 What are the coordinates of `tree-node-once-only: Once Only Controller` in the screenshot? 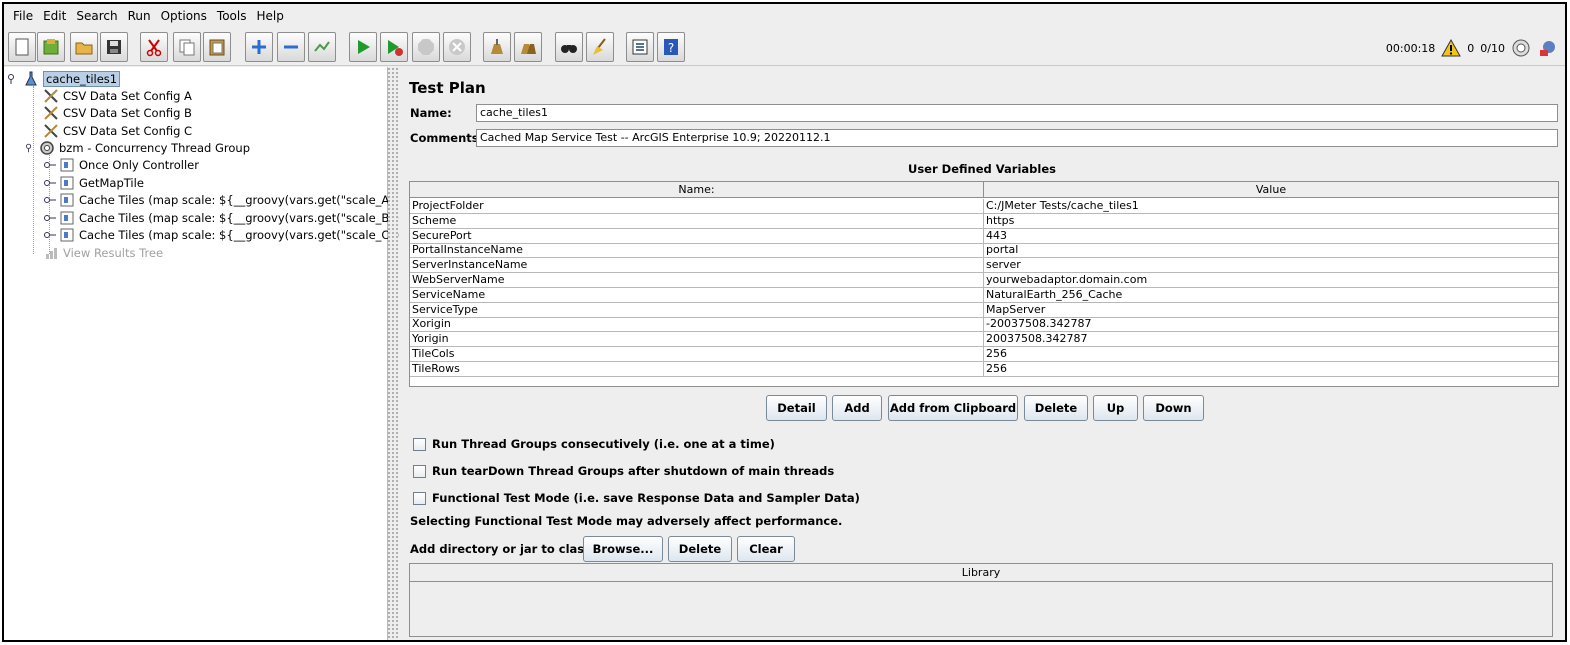 It's located at (121, 164).